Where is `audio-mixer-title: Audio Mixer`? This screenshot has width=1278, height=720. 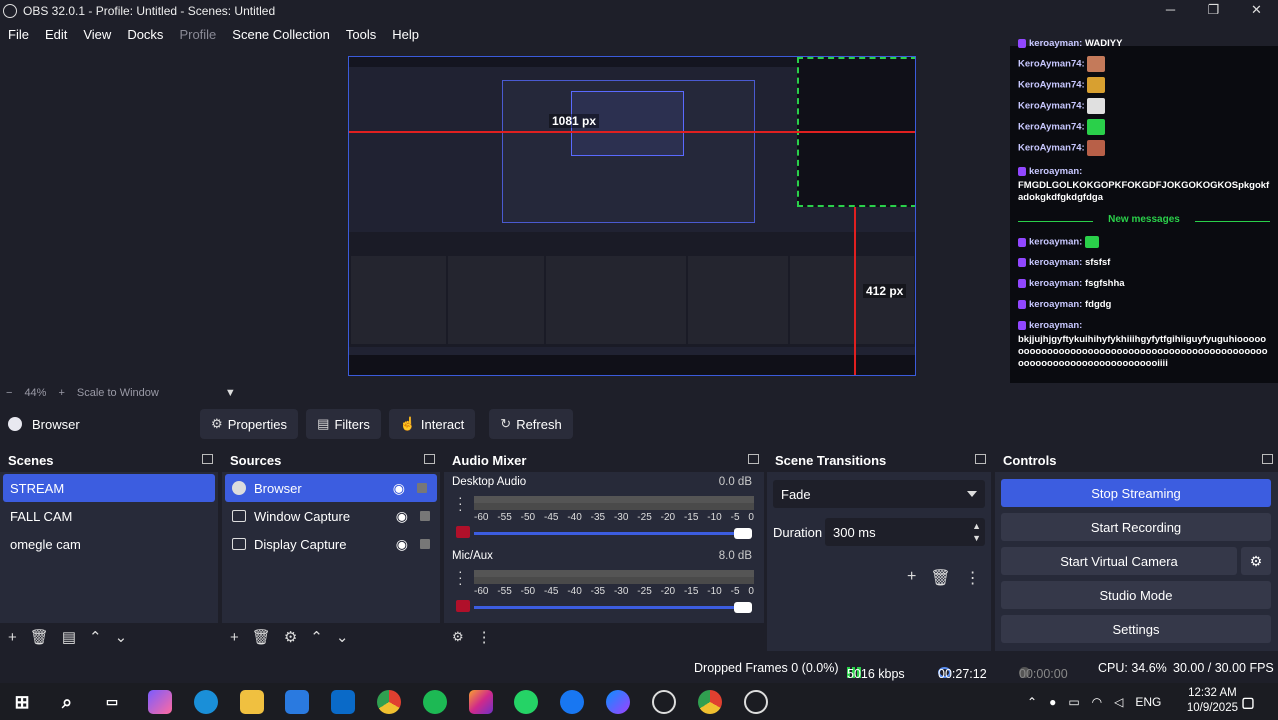 audio-mixer-title: Audio Mixer is located at coordinates (604, 460).